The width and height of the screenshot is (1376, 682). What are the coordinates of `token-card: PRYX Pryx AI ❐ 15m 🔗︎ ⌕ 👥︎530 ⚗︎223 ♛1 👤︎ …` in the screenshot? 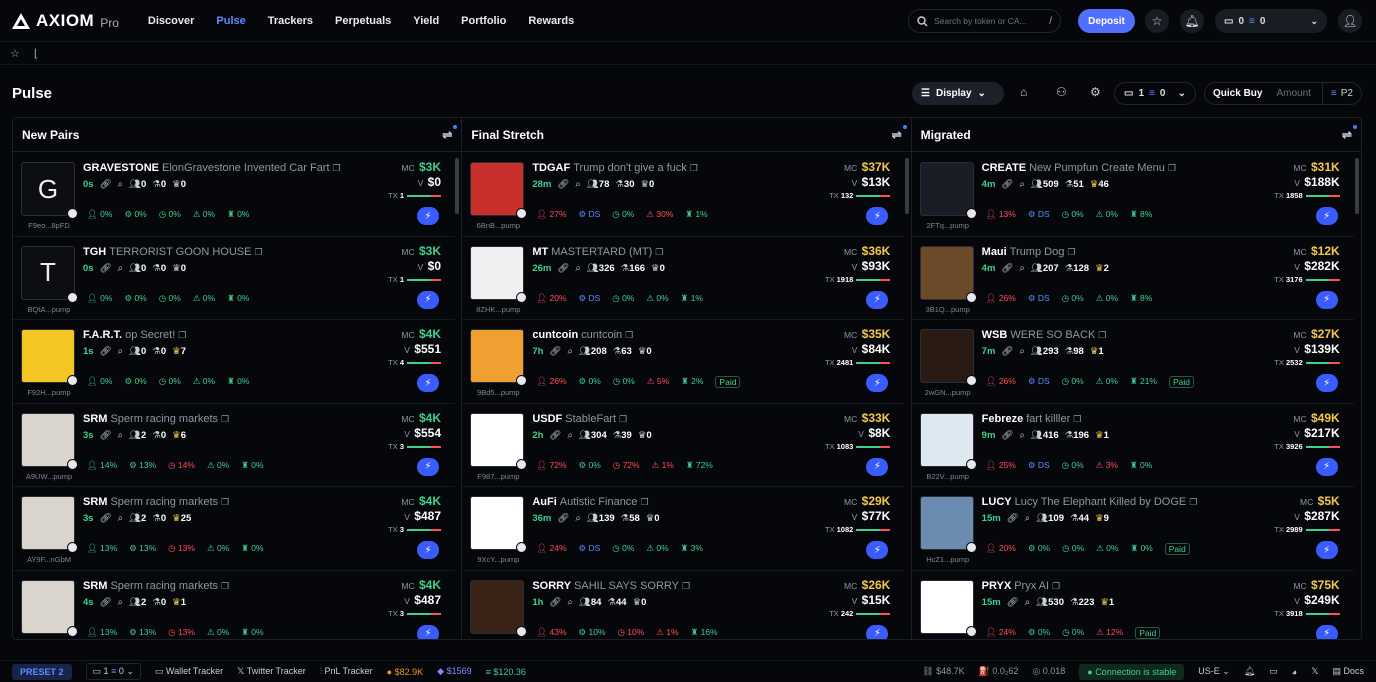 It's located at (1133, 605).